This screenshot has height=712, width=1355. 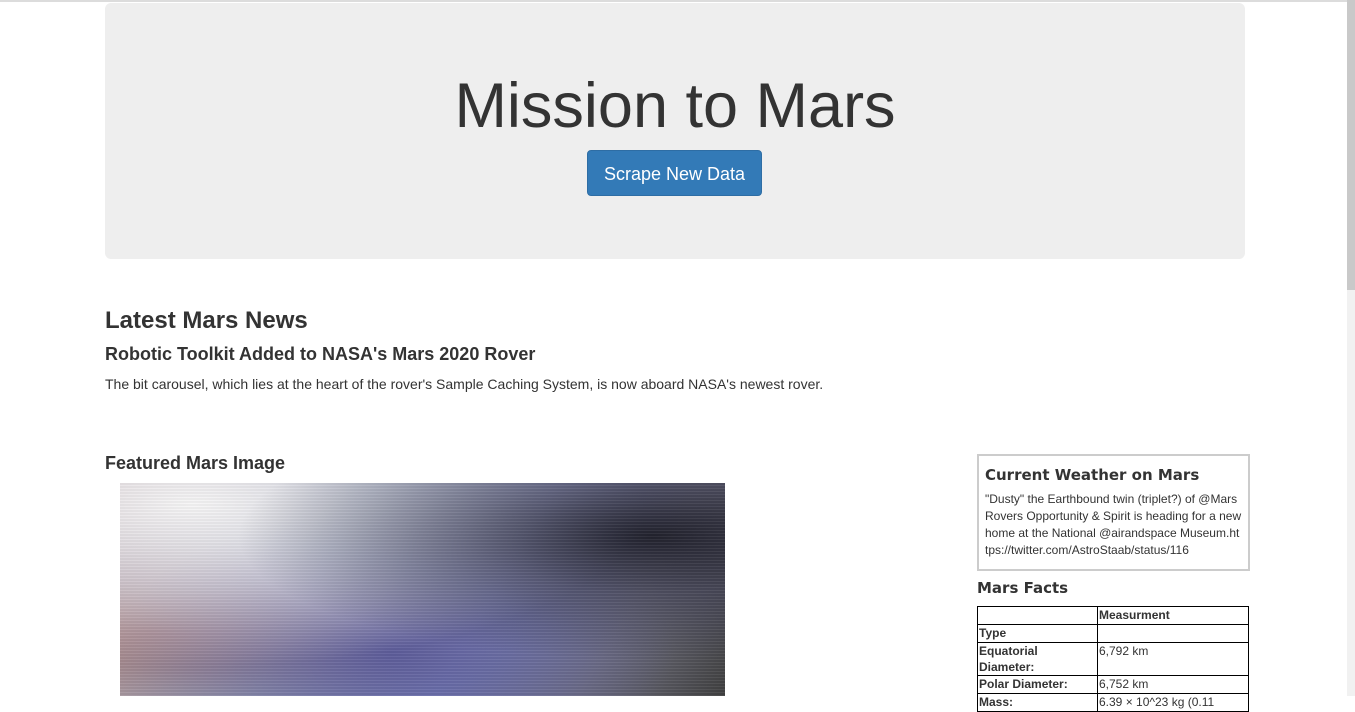 What do you see at coordinates (674, 173) in the screenshot?
I see `scrape-new-data-button: Scrape New Data` at bounding box center [674, 173].